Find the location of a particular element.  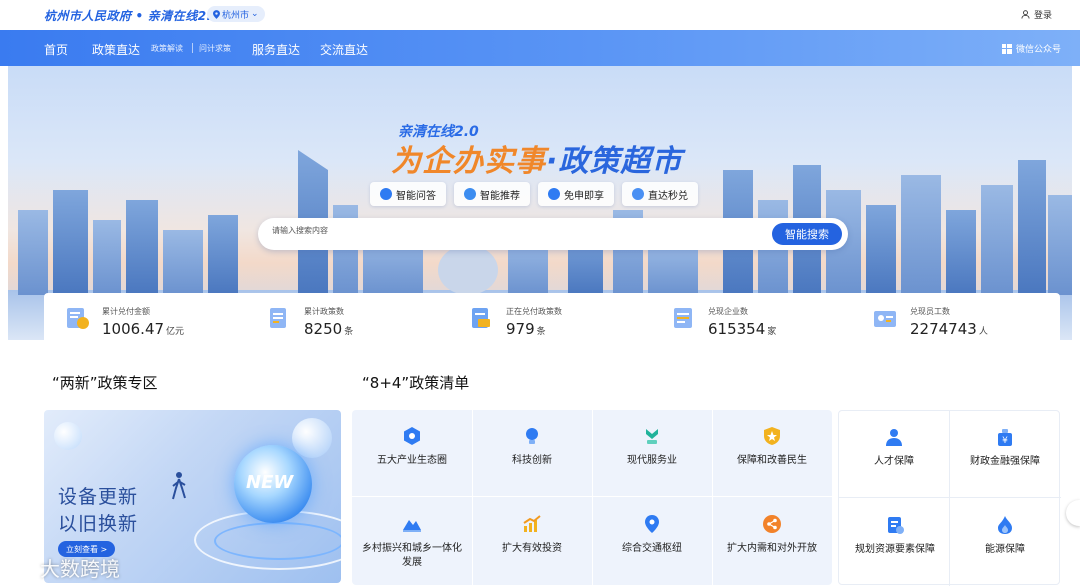

paying-doc-icon is located at coordinates (481, 318).